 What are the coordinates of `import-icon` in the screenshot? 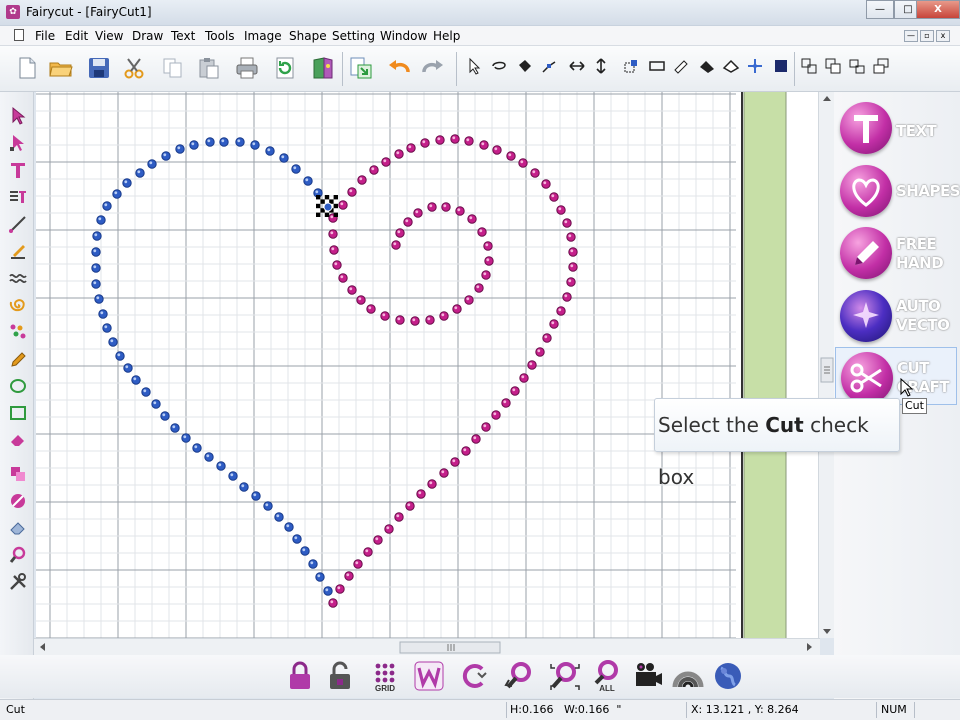 It's located at (361, 68).